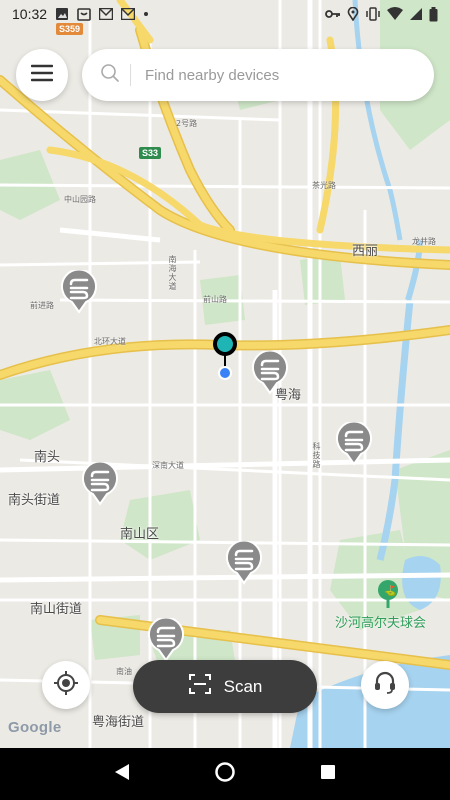 Image resolution: width=450 pixels, height=800 pixels. I want to click on road-shield-s33: S33, so click(150, 153).